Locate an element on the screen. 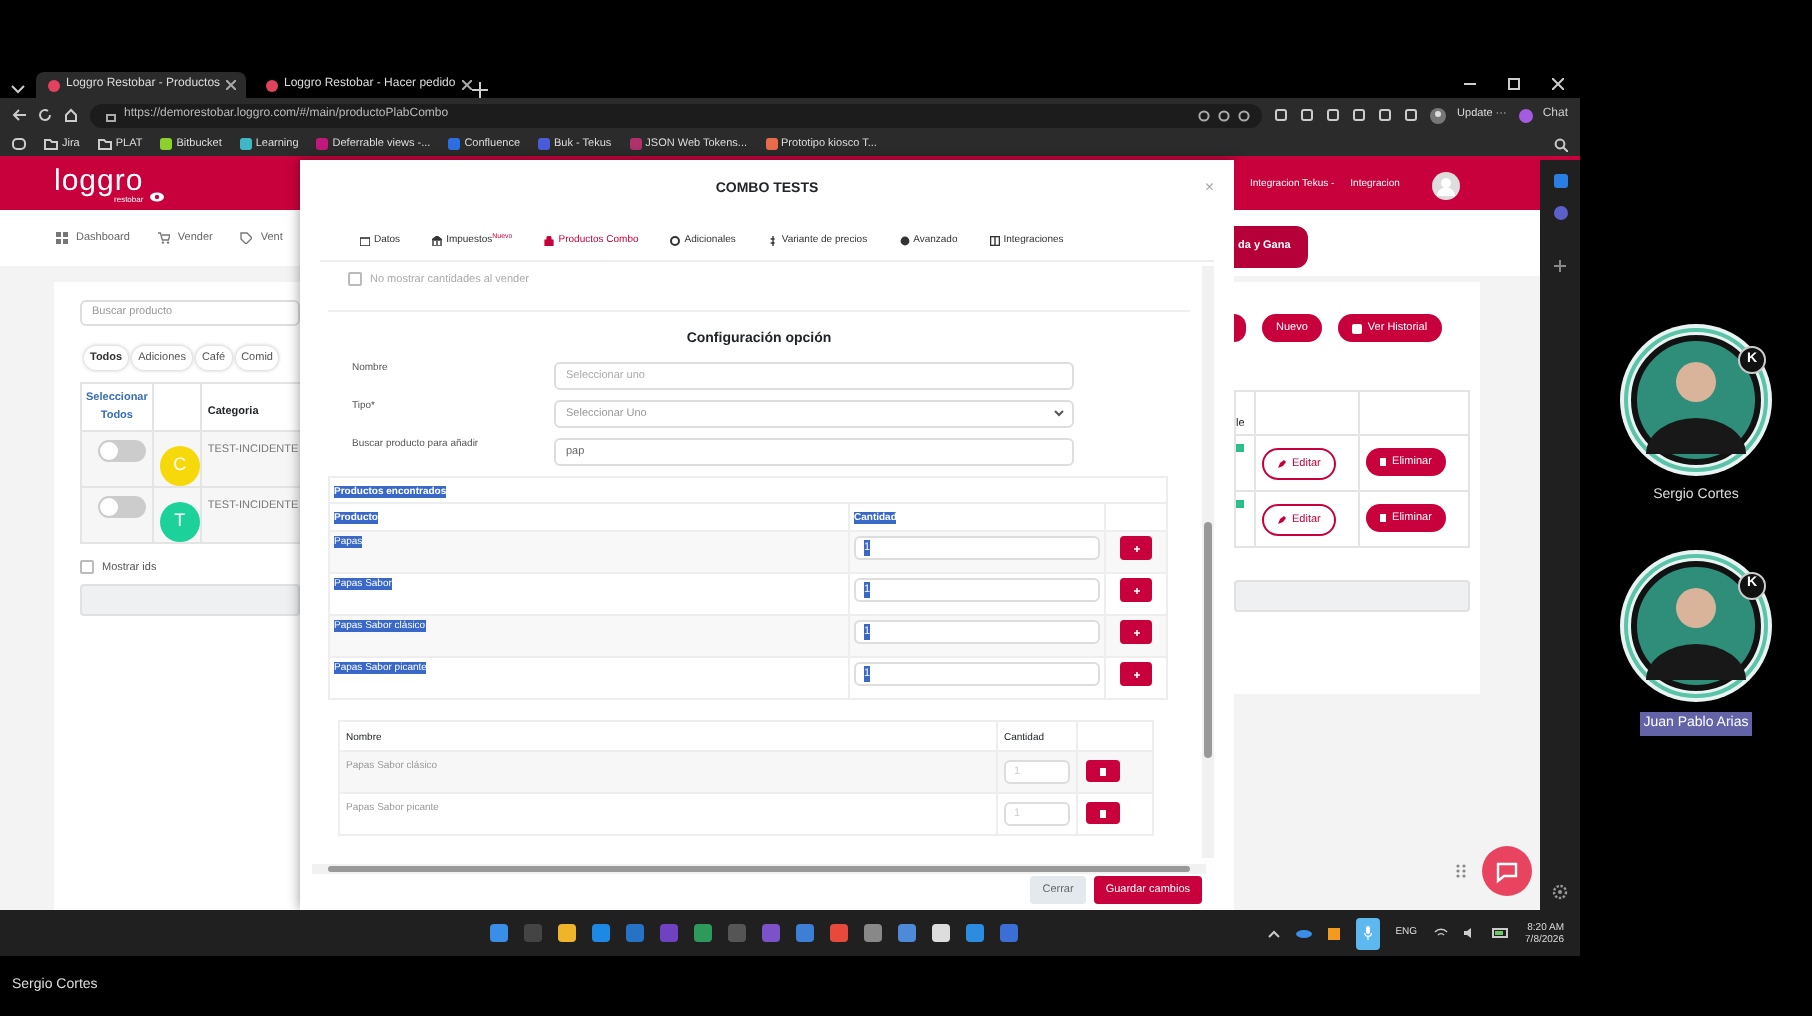 This screenshot has width=1812, height=1016. add-icon is located at coordinates (1560, 266).